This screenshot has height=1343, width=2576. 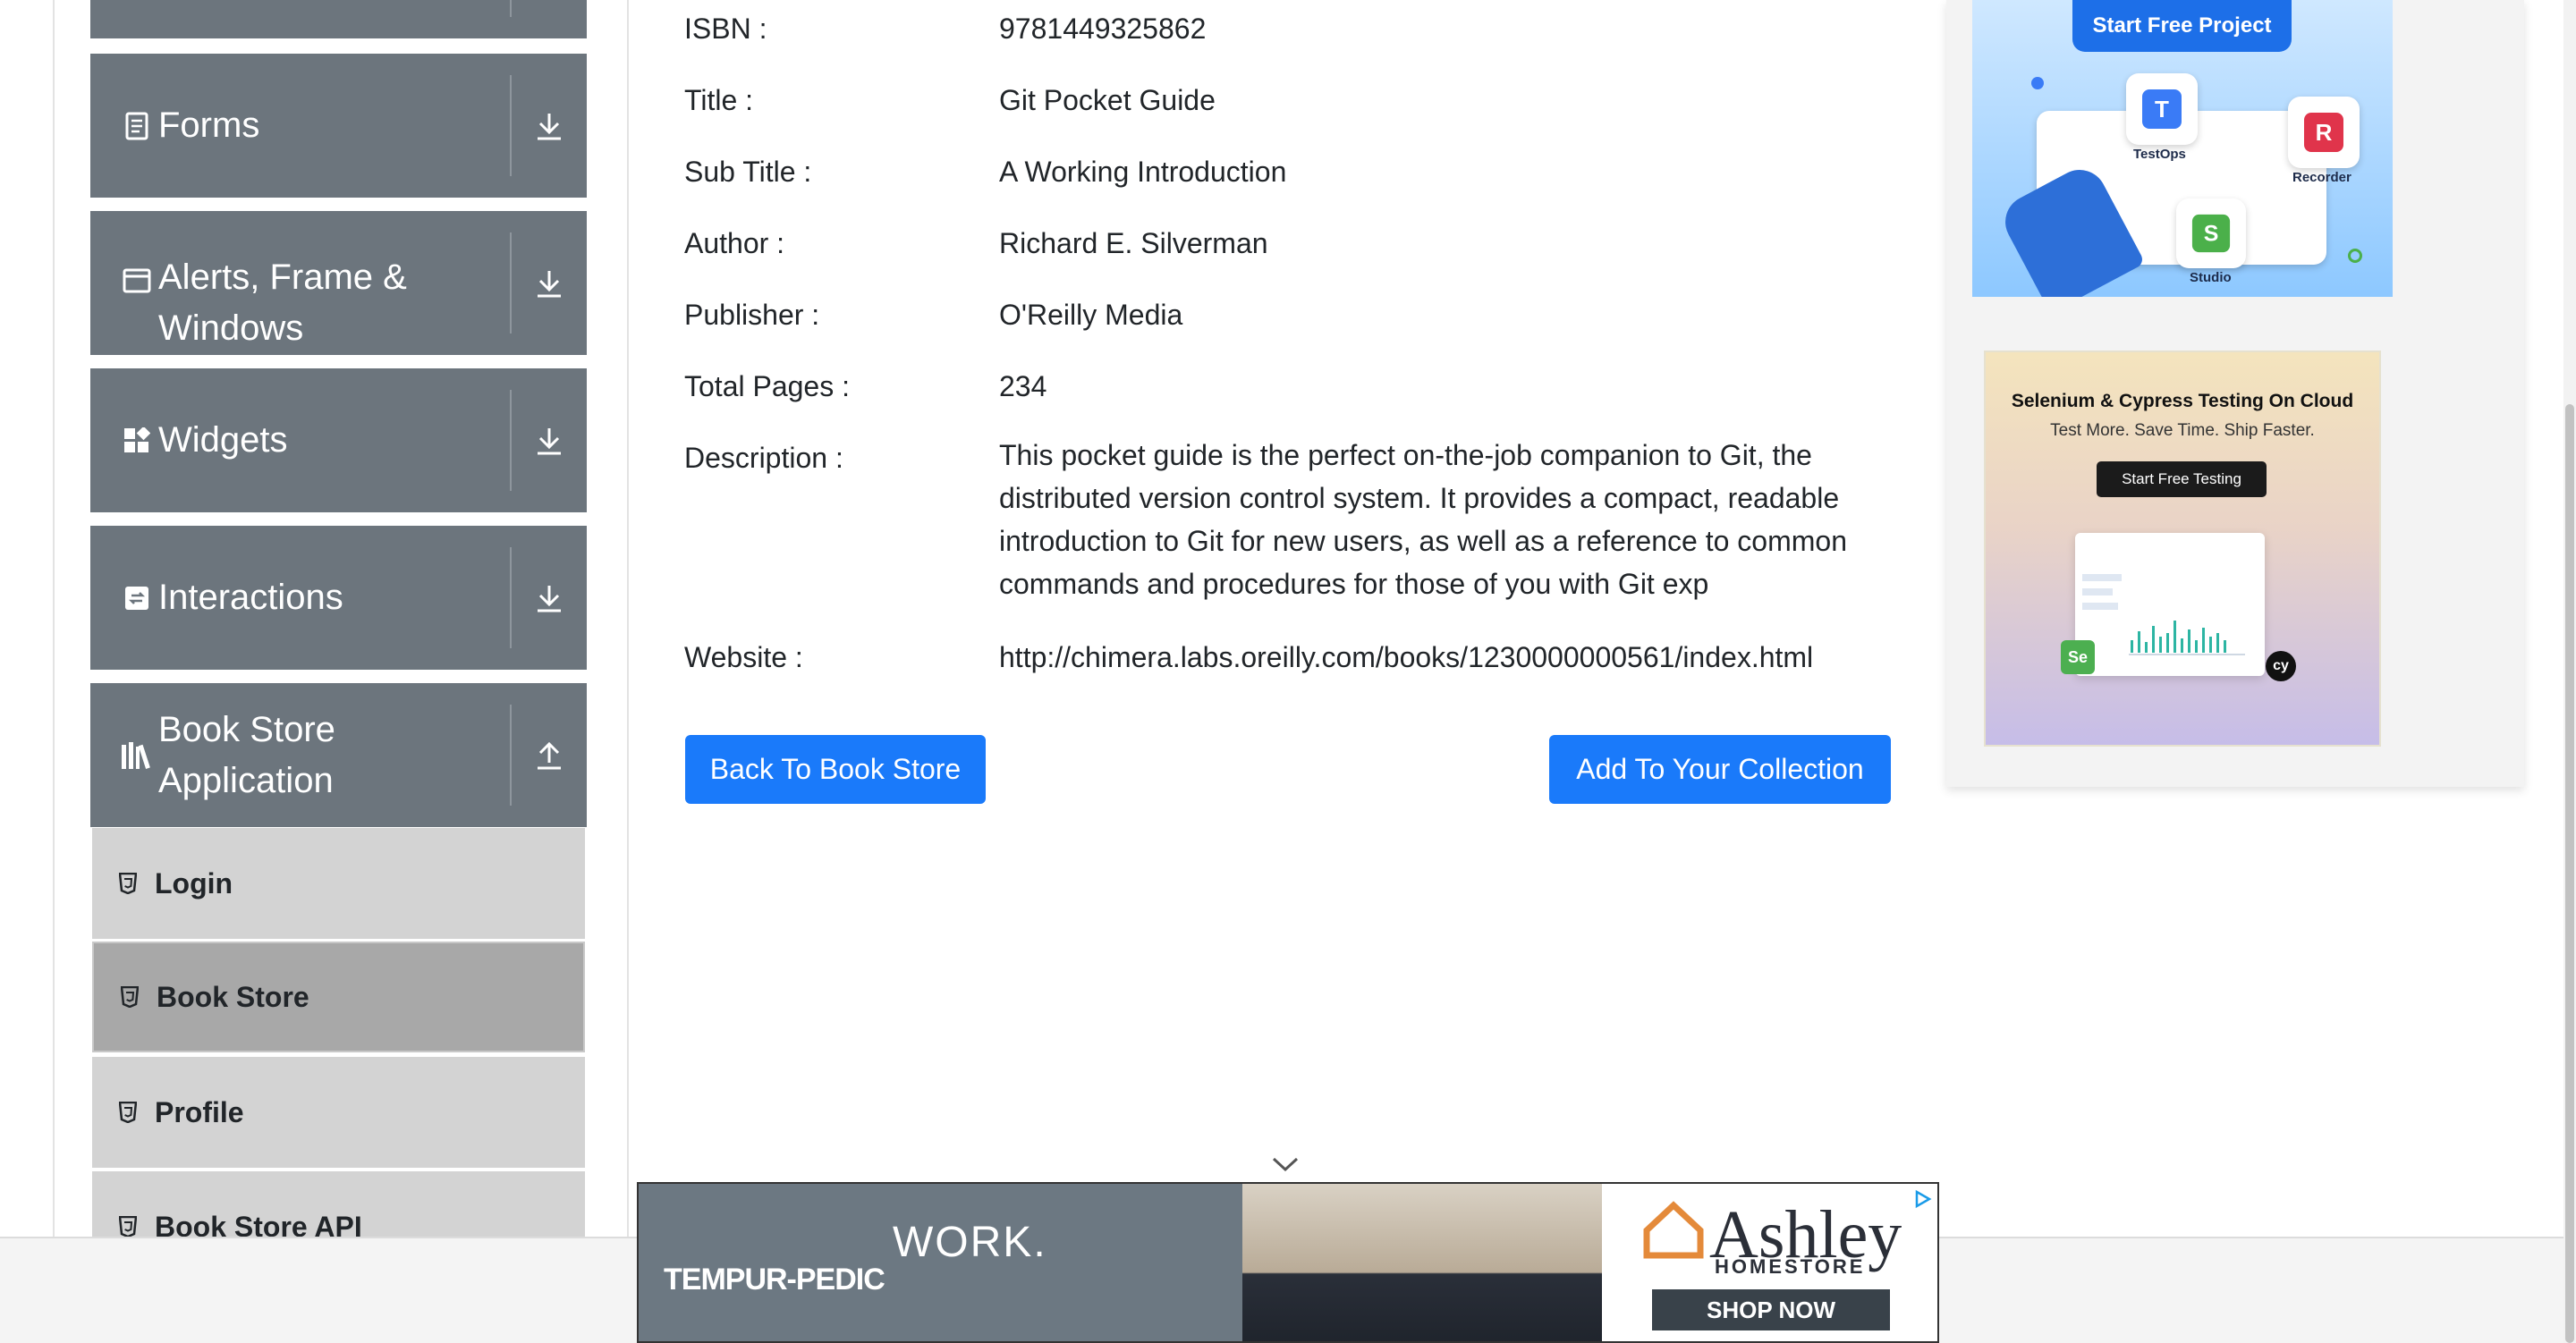 What do you see at coordinates (1143, 172) in the screenshot?
I see `subtitle-value: A Working Introduction` at bounding box center [1143, 172].